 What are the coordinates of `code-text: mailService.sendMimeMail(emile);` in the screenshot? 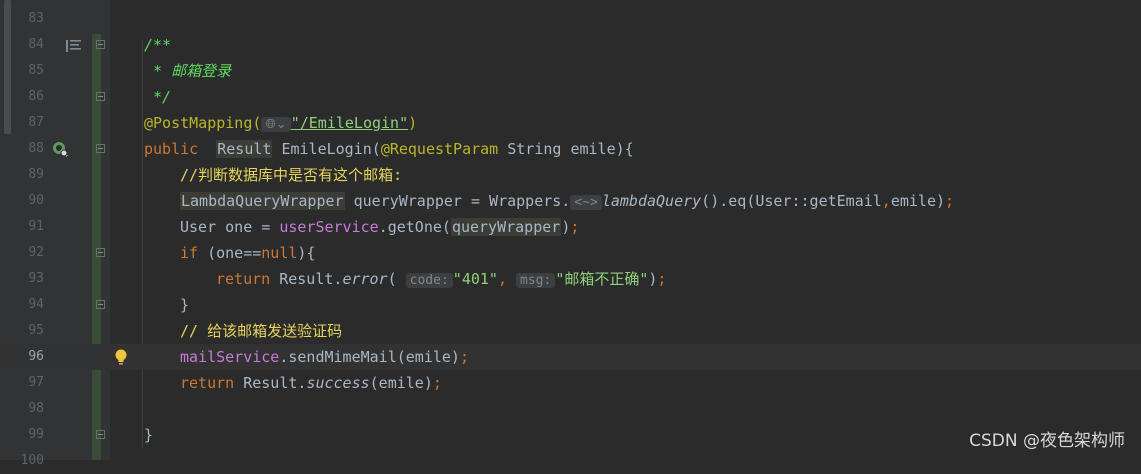 It's located at (324, 357).